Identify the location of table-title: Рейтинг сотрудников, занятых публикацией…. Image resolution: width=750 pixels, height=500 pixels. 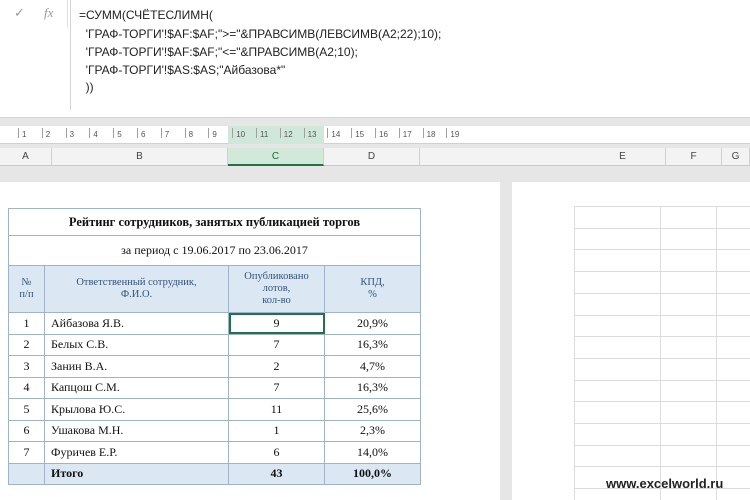
(214, 222).